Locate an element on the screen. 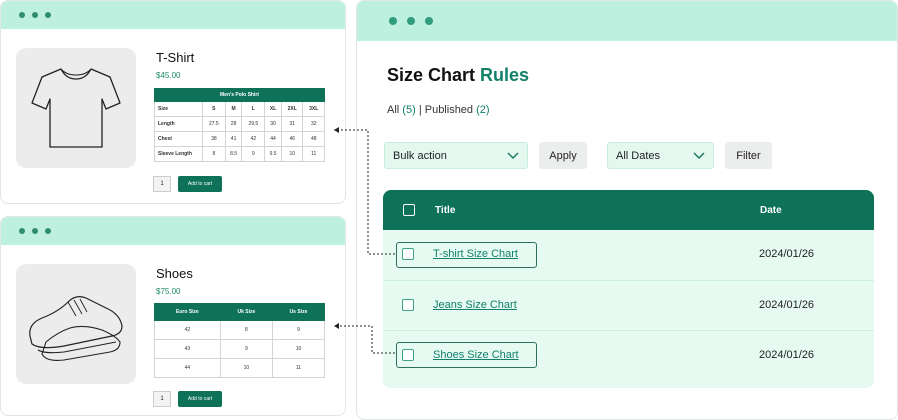 The image size is (898, 420). table-header-cell: Uk Size is located at coordinates (246, 312).